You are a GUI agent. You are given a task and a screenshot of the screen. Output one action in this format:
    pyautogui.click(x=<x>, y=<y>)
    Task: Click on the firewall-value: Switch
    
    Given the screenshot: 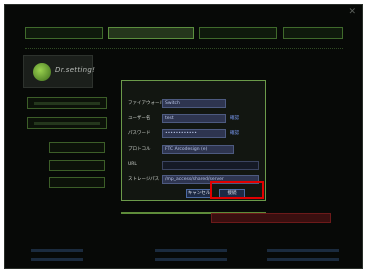 What is the action you would take?
    pyautogui.click(x=172, y=103)
    